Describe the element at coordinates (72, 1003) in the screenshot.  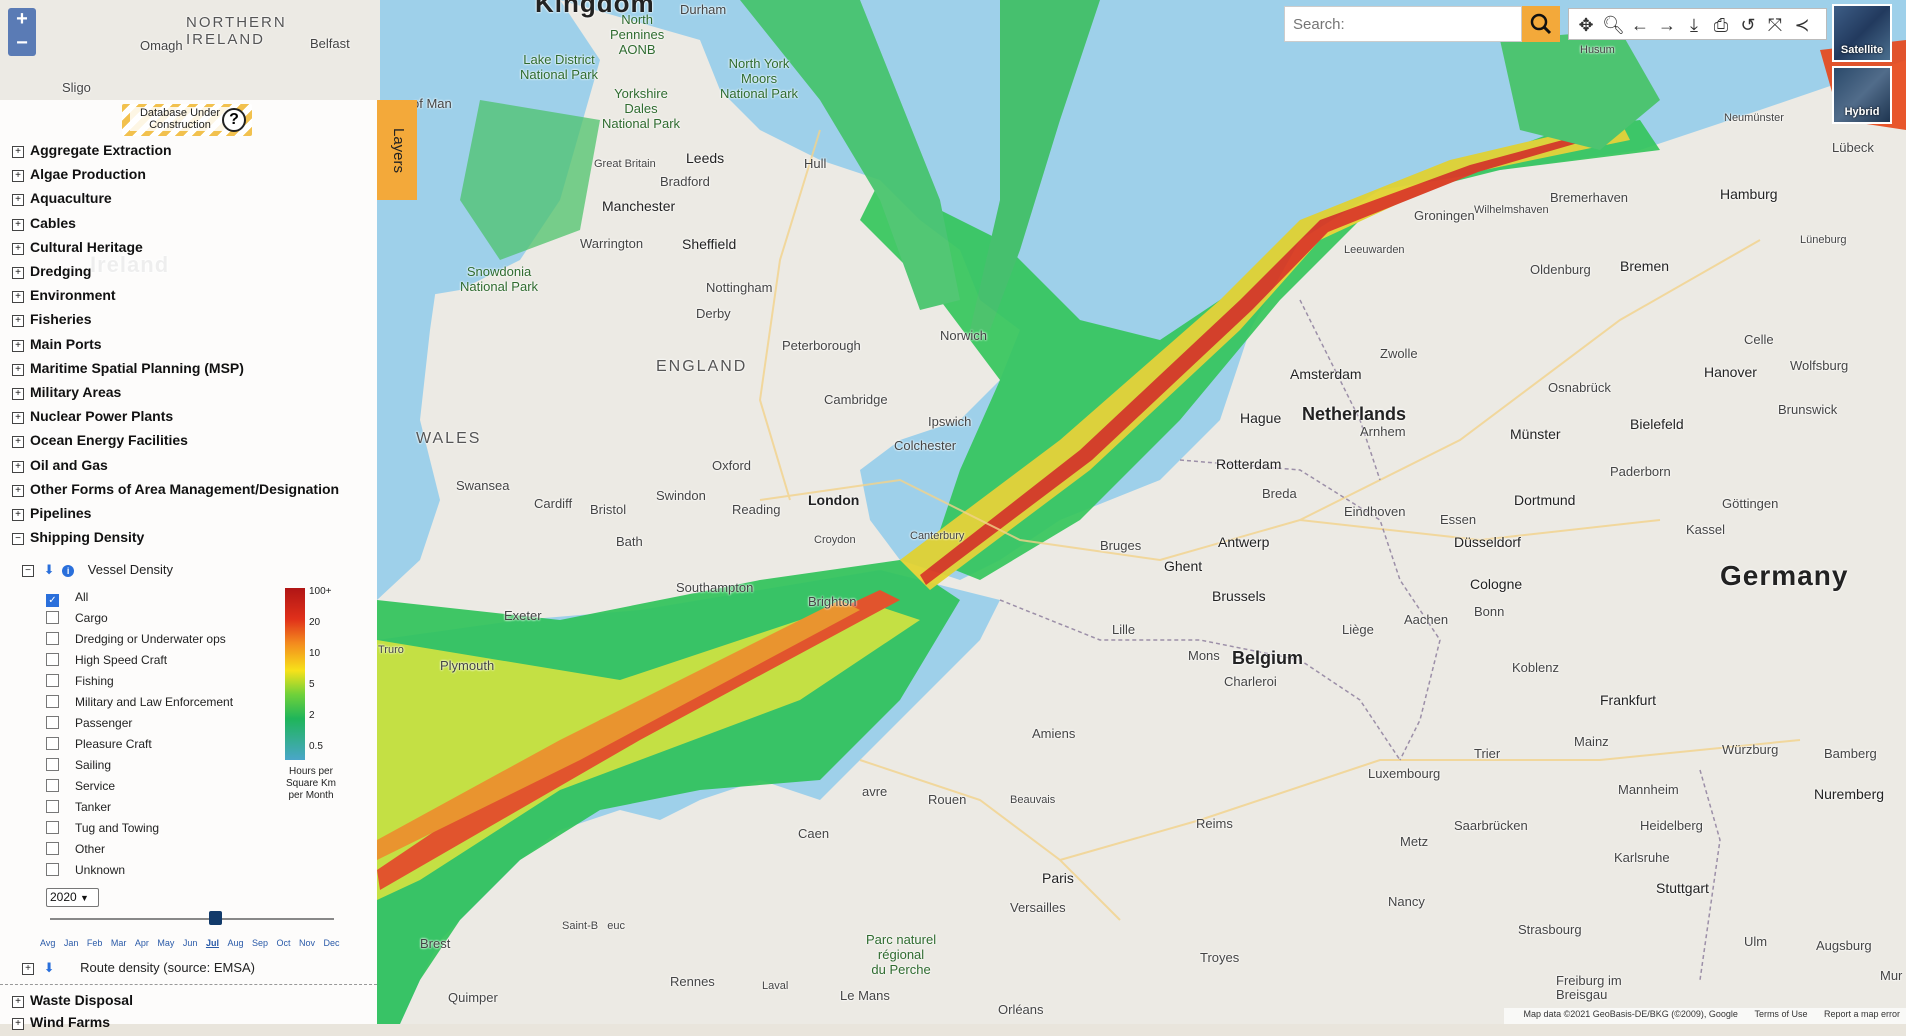
I see `layer-category-row: + Waste Disposal` at that location.